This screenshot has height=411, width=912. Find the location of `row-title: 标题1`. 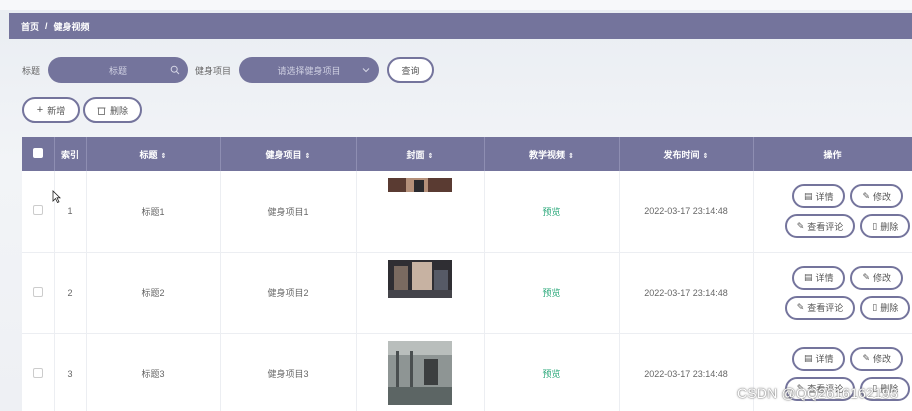

row-title: 标题1 is located at coordinates (153, 212).